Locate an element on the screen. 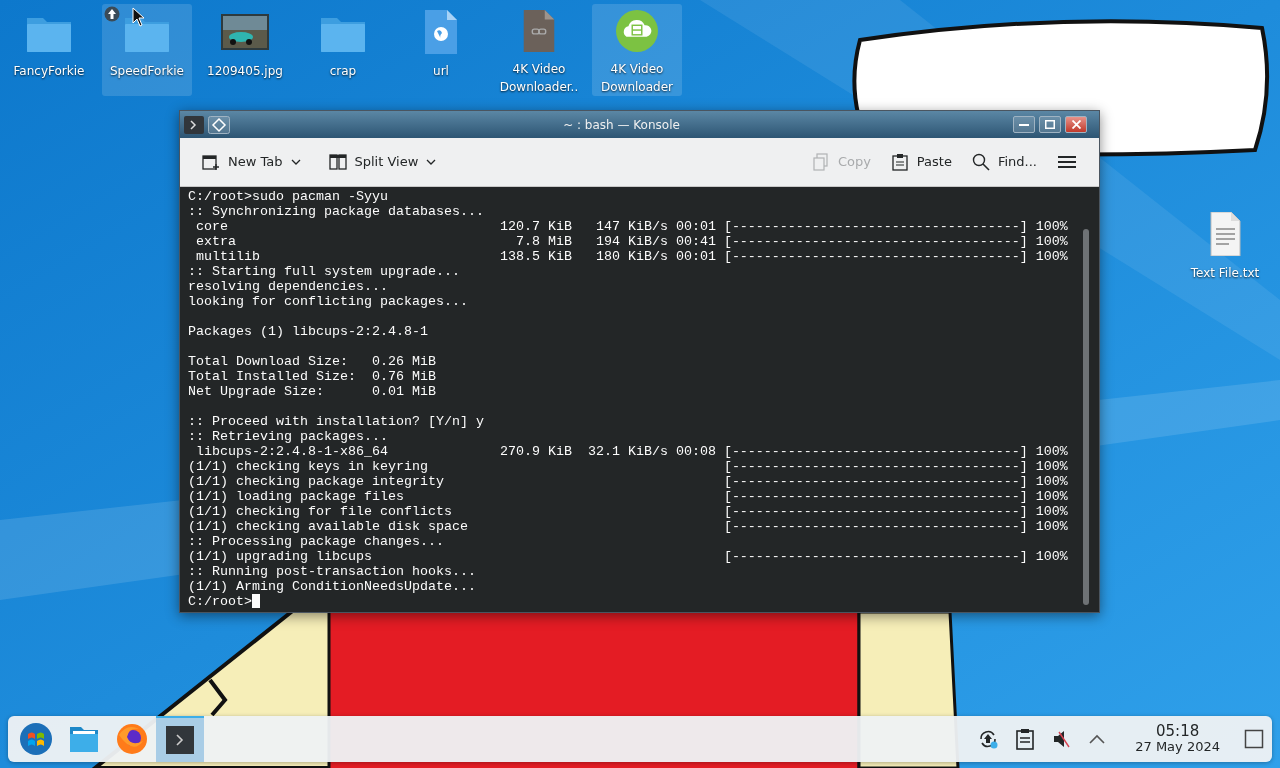 This screenshot has width=1280, height=768. split-view-icon is located at coordinates (337, 162).